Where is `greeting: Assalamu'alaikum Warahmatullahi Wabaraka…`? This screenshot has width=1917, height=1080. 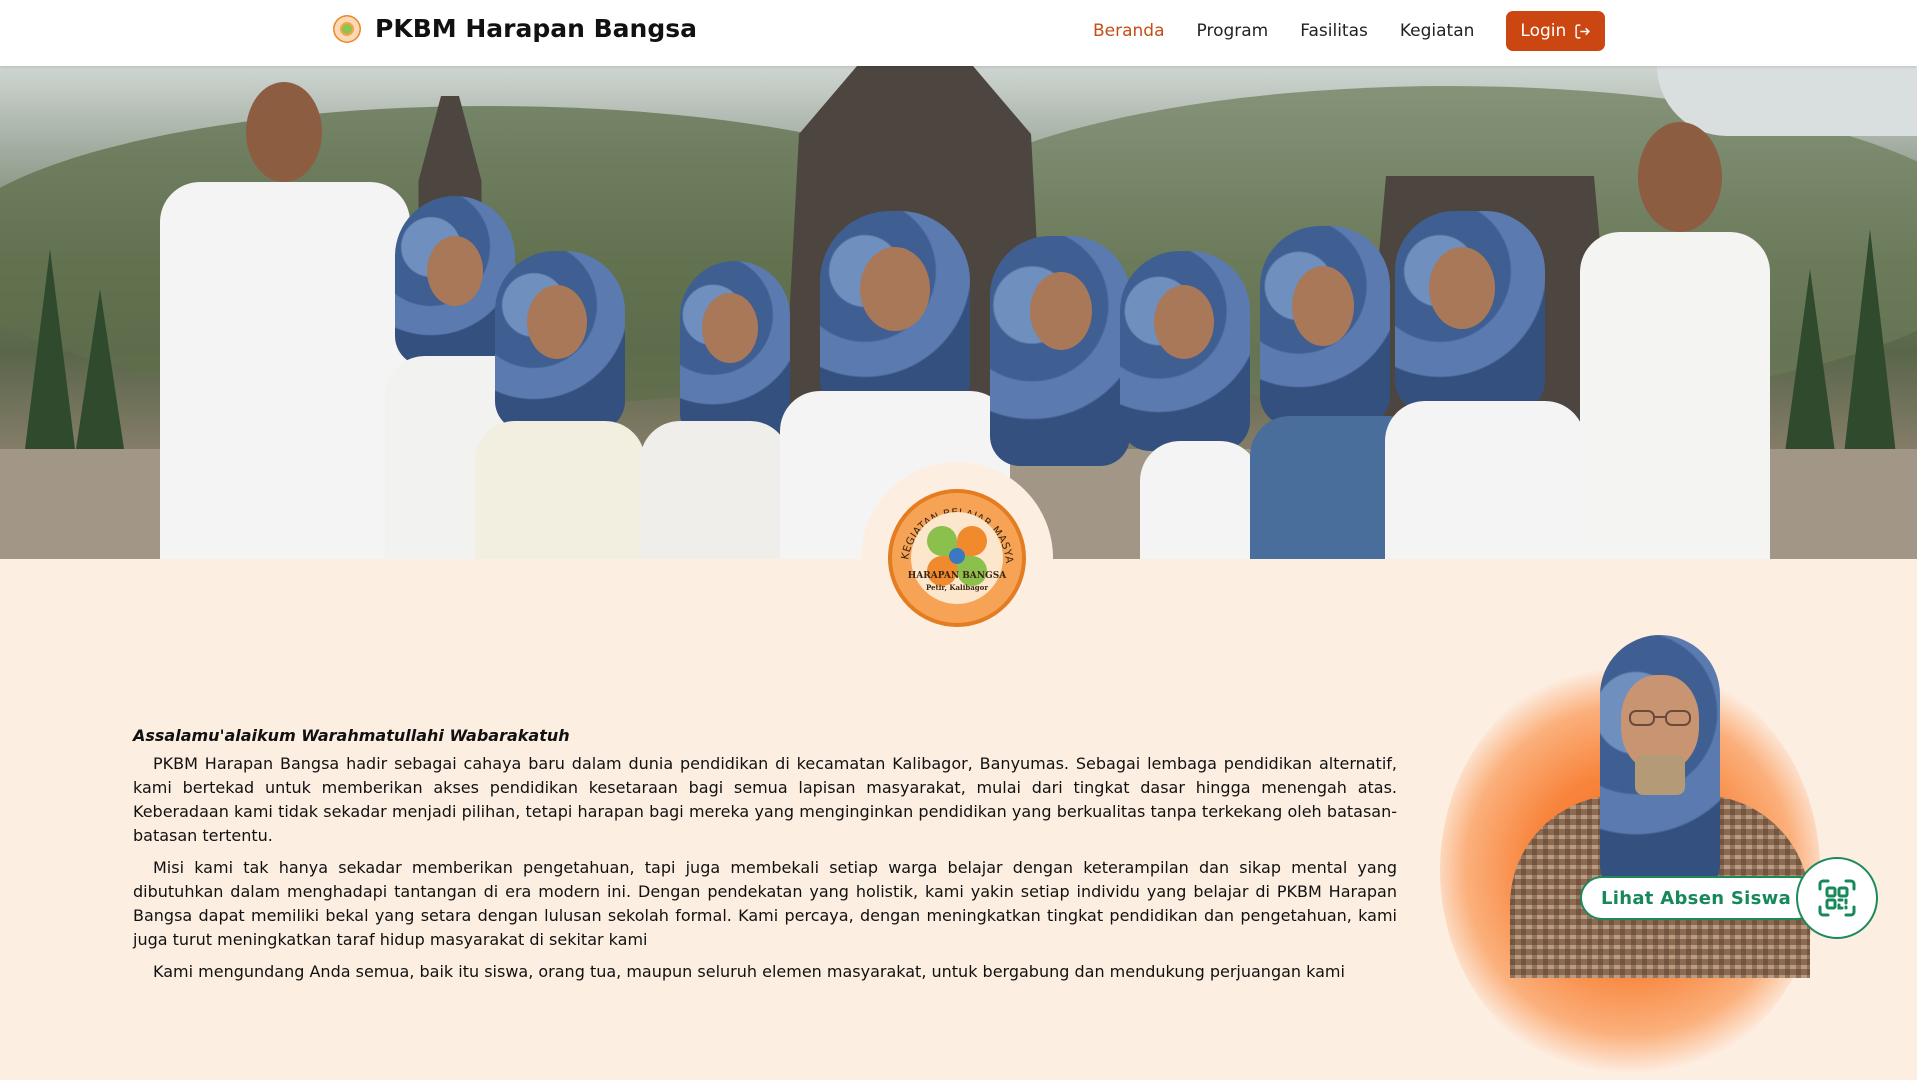
greeting: Assalamu'alaikum Warahmatullahi Wabaraka… is located at coordinates (351, 735).